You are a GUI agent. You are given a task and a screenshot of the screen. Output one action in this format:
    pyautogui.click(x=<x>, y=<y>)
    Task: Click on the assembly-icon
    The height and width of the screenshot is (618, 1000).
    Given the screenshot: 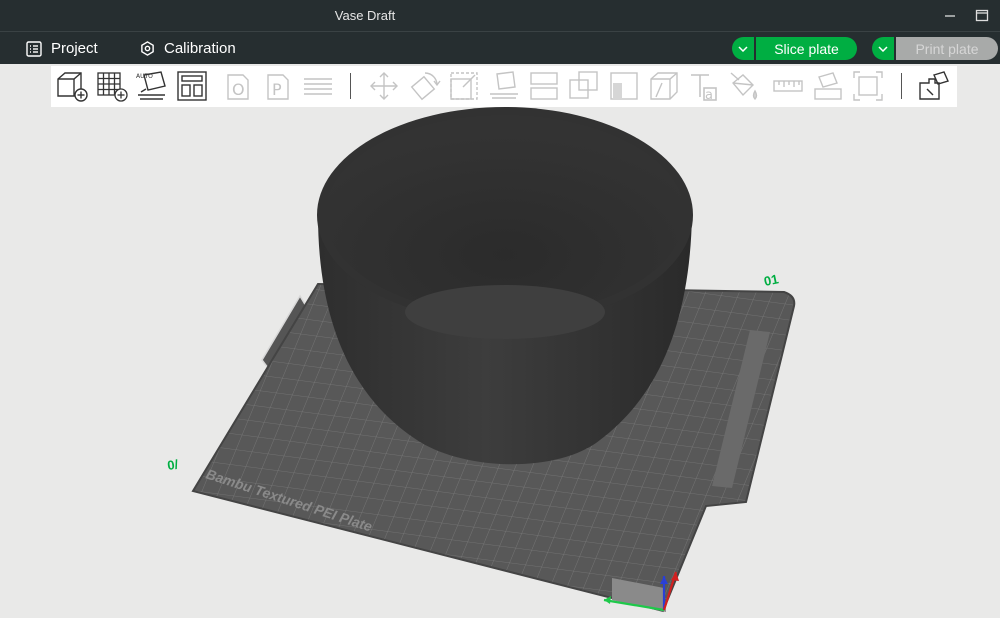 What is the action you would take?
    pyautogui.click(x=828, y=86)
    